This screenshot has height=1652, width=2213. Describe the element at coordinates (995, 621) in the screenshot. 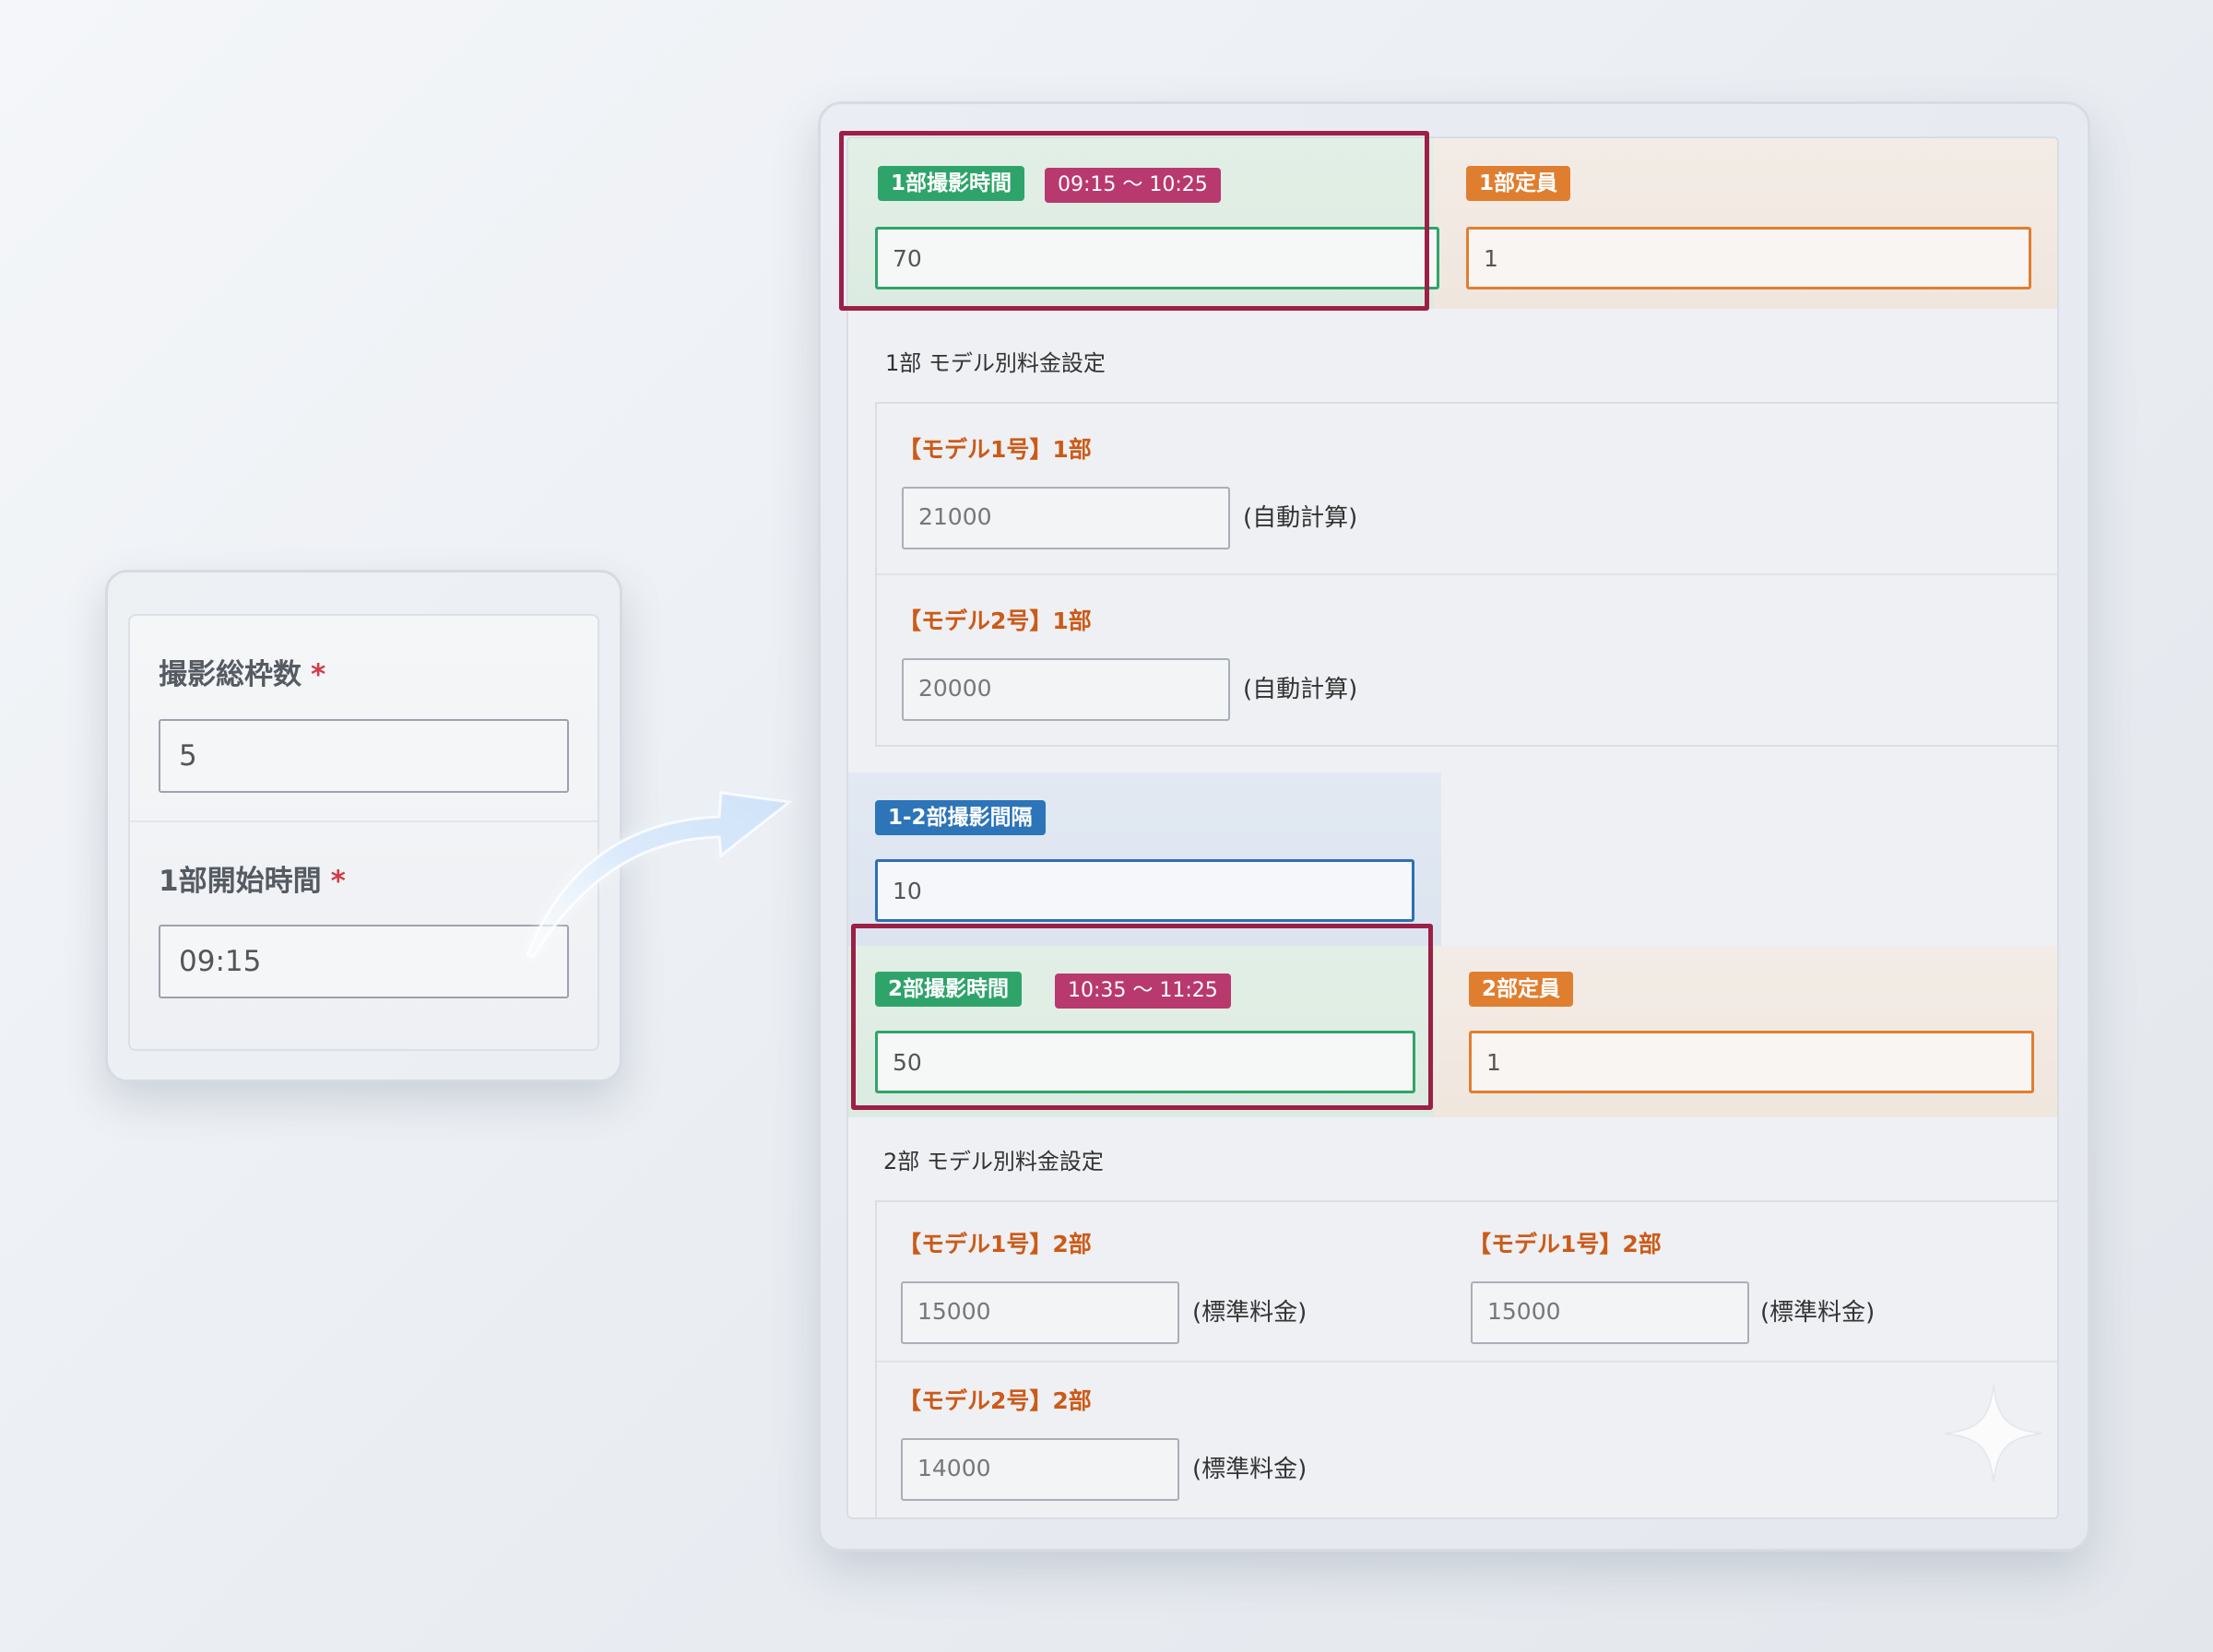

I see `part1-model2-label: 【モデル2号】1部` at that location.